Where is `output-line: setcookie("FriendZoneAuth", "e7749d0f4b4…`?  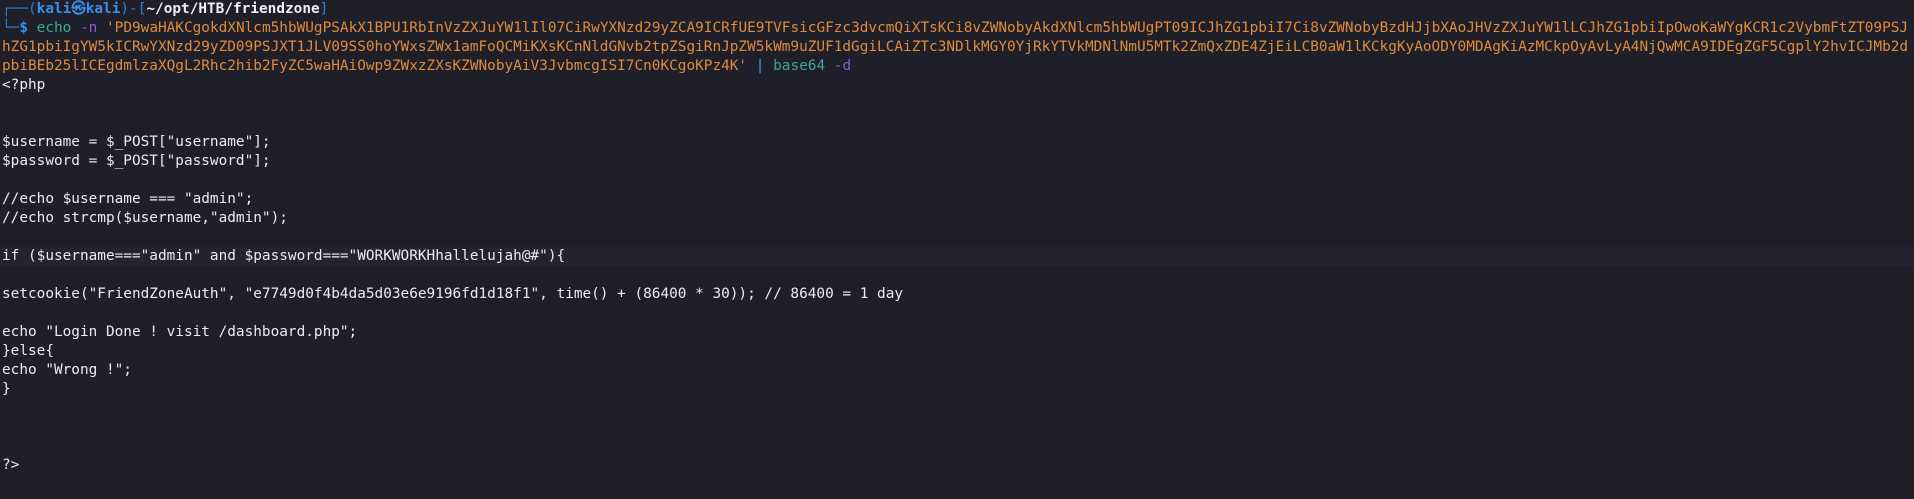
output-line: setcookie("FriendZoneAuth", "e7749d0f4b4… is located at coordinates (453, 294).